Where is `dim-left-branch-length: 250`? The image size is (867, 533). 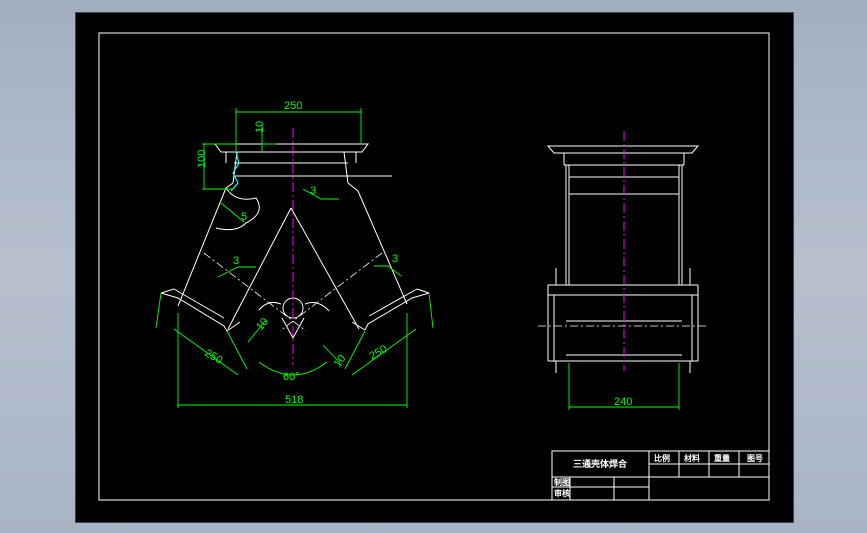 dim-left-branch-length: 250 is located at coordinates (214, 357).